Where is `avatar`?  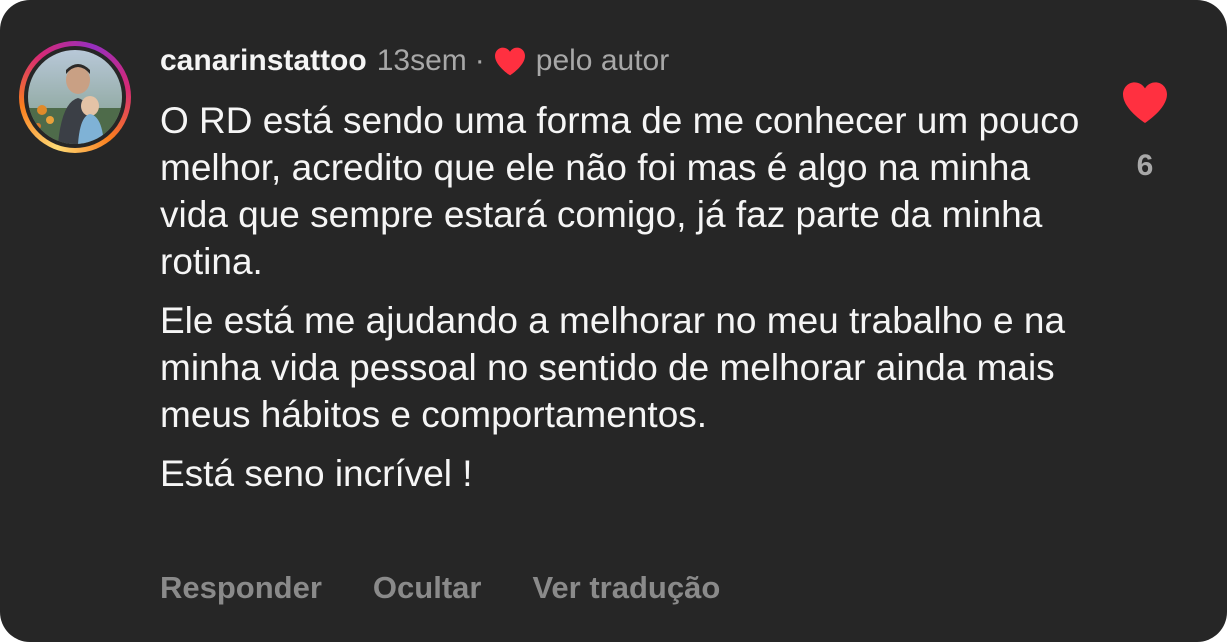
avatar is located at coordinates (75, 97).